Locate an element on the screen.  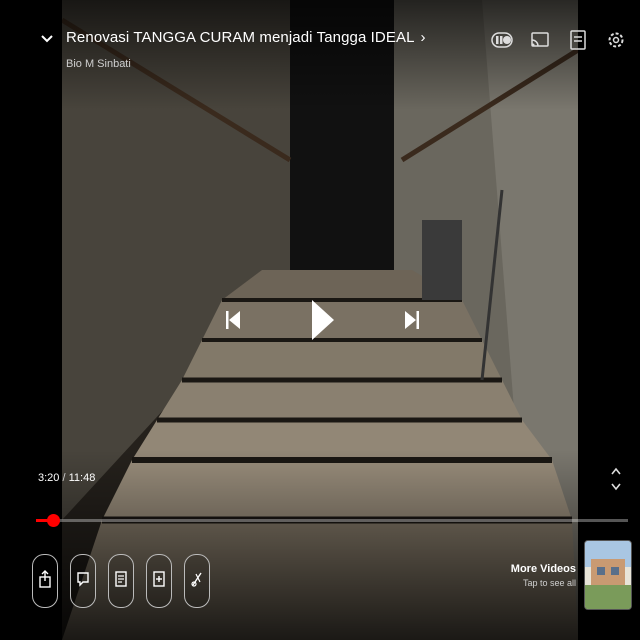
comment-icon is located at coordinates (83, 581).